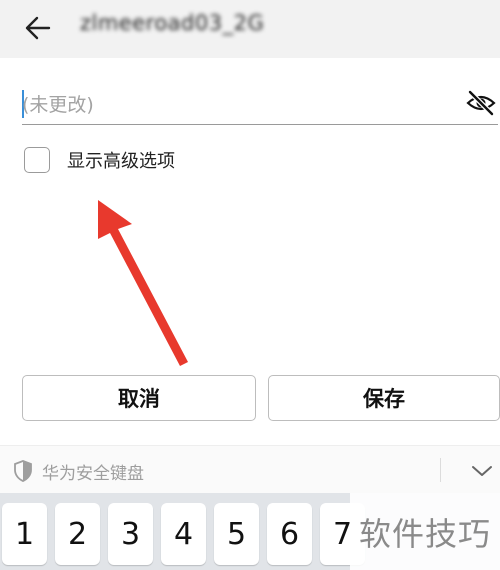  I want to click on annotation-arrow-shape, so click(143, 283).